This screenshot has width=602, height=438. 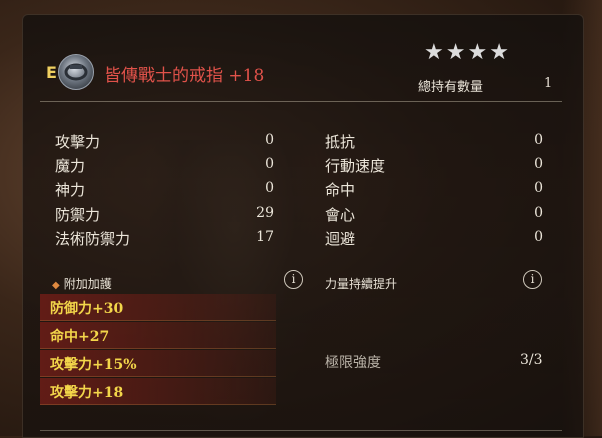 I want to click on limit-strength-label: 極限強度, so click(x=353, y=363).